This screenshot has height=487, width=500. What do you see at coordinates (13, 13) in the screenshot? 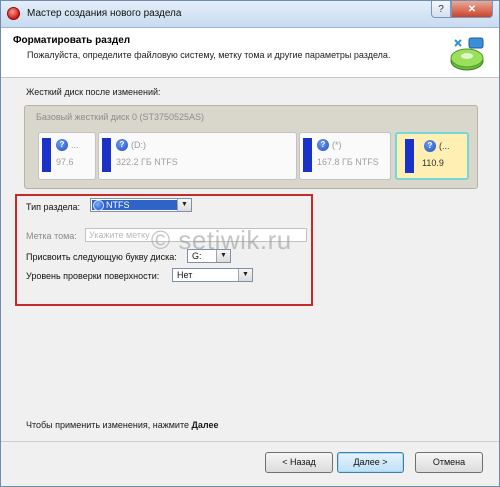
I see `app-icon` at bounding box center [13, 13].